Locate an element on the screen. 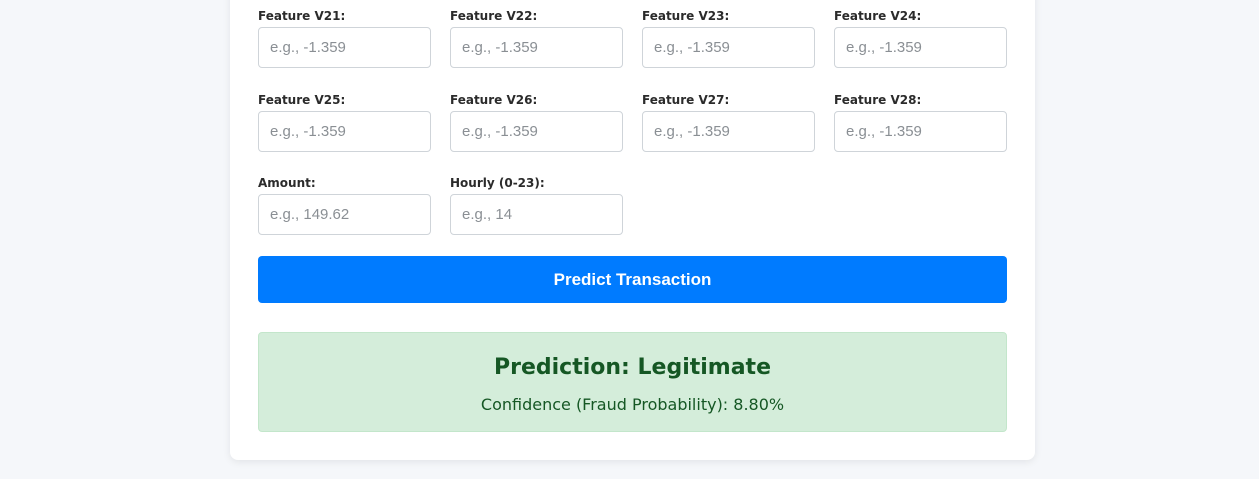 This screenshot has height=479, width=1259. feature-v21-input is located at coordinates (344, 47).